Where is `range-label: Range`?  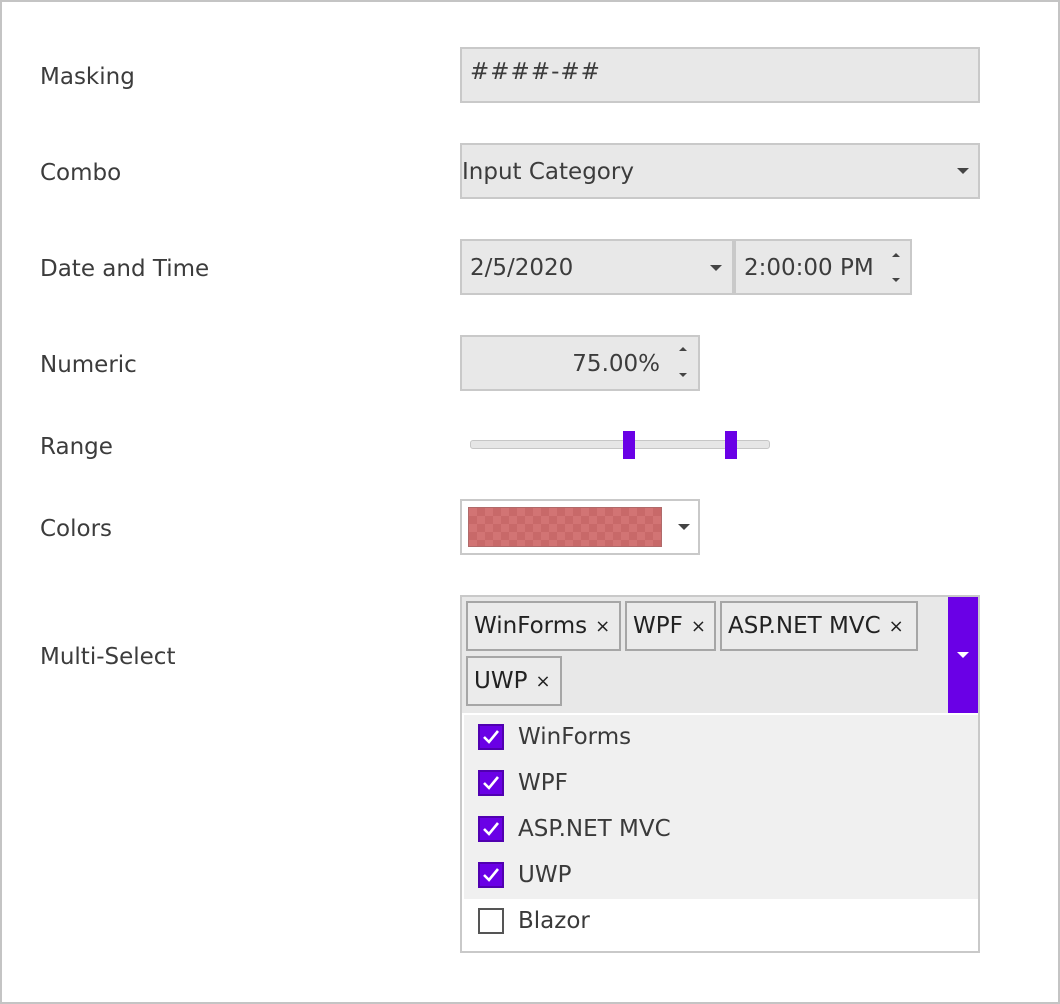
range-label: Range is located at coordinates (76, 447).